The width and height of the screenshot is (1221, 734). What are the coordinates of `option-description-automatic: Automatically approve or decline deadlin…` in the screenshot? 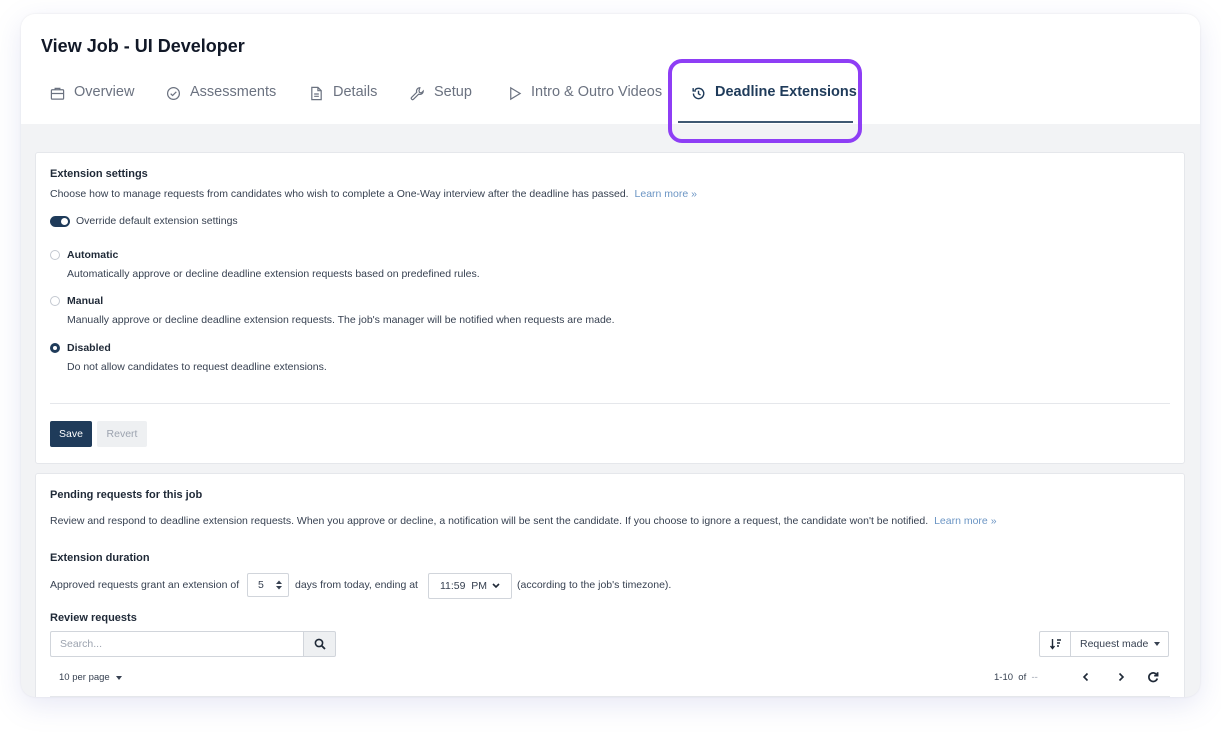 It's located at (273, 274).